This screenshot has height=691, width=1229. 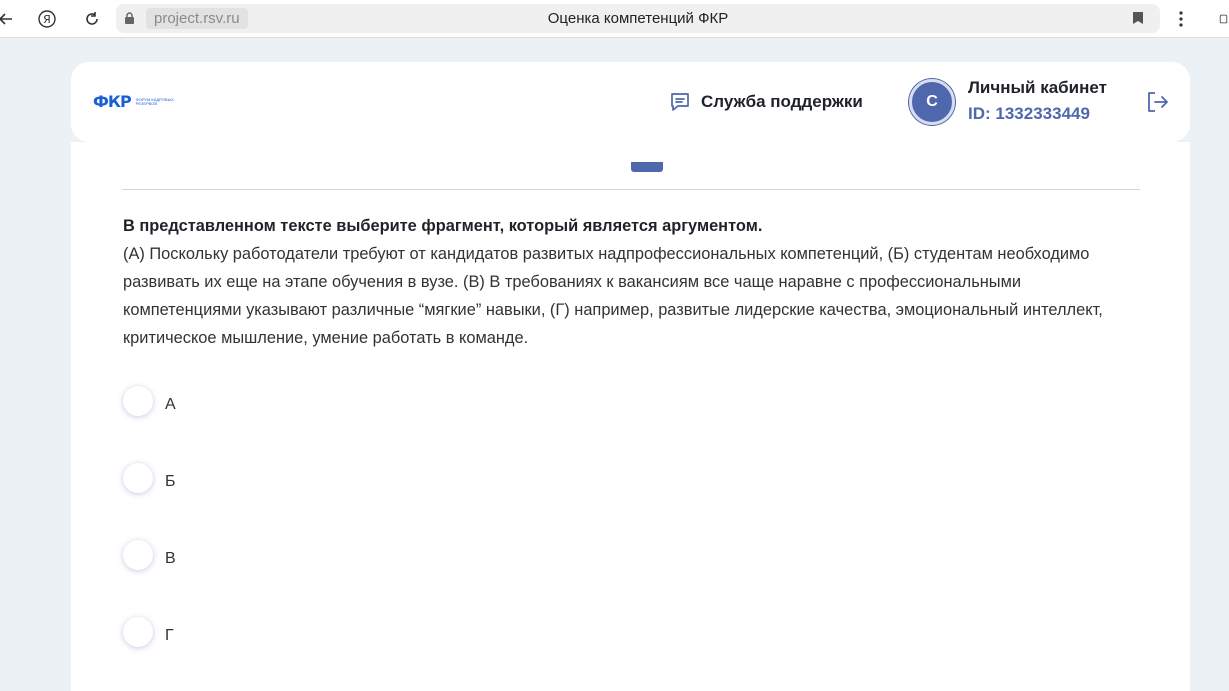 What do you see at coordinates (1029, 113) in the screenshot?
I see `user-id: ID: 1332333449` at bounding box center [1029, 113].